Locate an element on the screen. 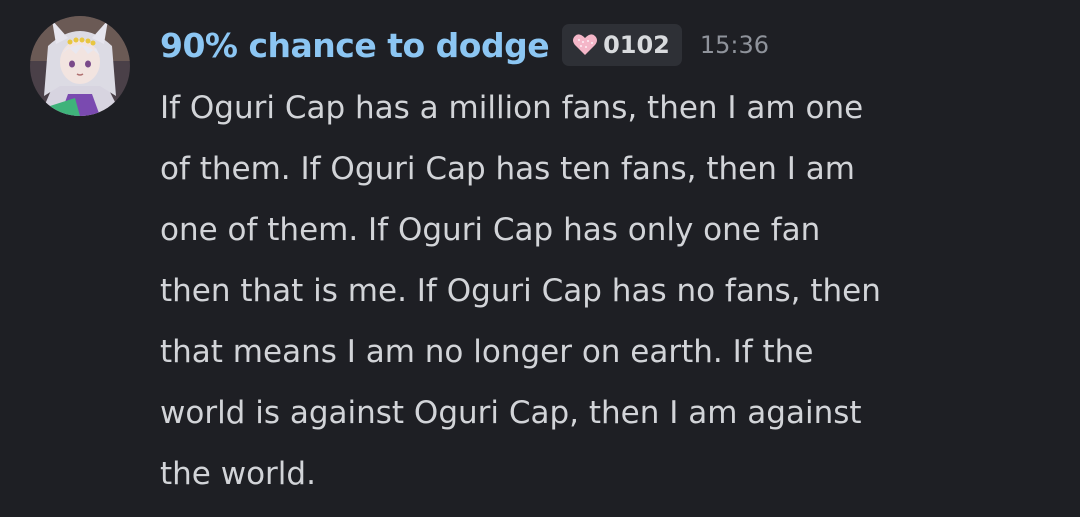  anime-girl-avatar-icon is located at coordinates (80, 66).